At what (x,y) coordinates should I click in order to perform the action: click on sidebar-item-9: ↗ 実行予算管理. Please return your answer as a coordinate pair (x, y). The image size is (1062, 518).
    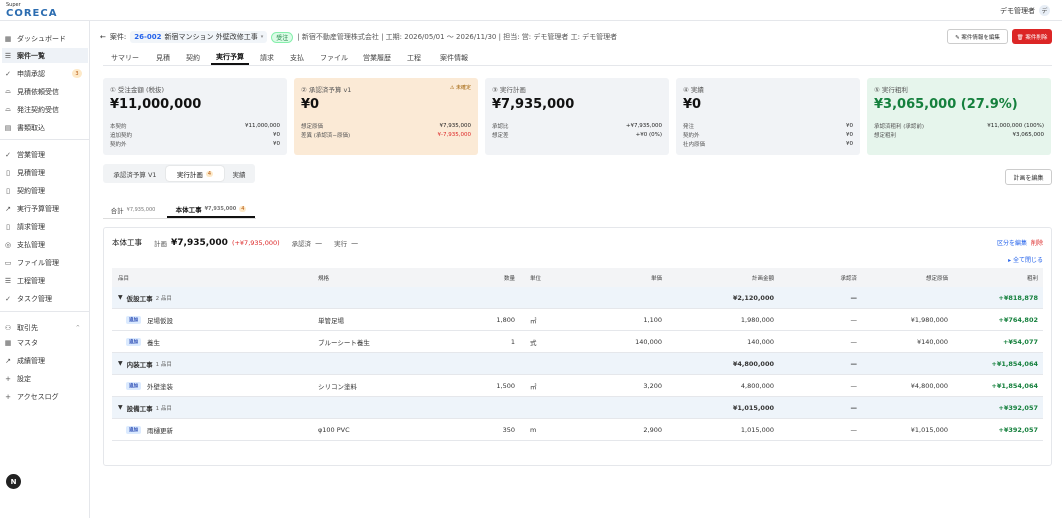
    Looking at the image, I should click on (45, 208).